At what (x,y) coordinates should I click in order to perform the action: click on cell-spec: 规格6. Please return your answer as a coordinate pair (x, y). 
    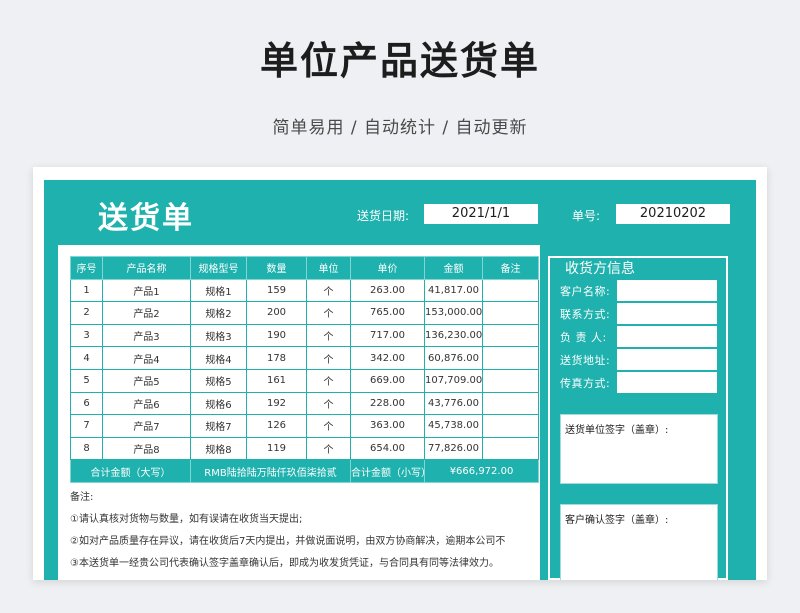
    Looking at the image, I should click on (218, 403).